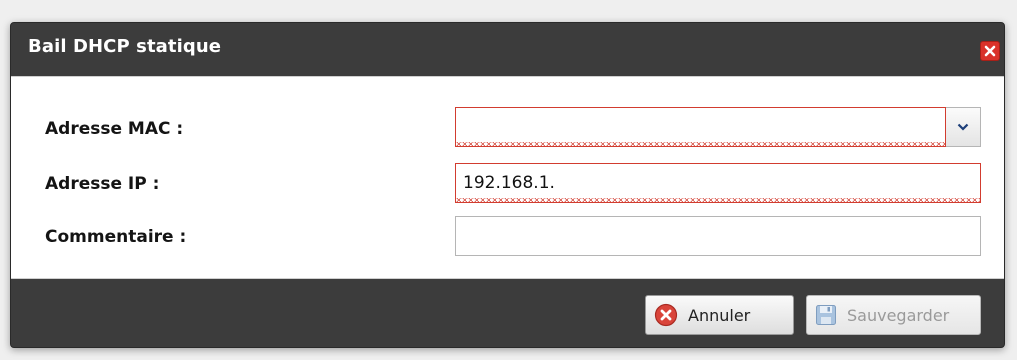 Image resolution: width=1017 pixels, height=360 pixels. What do you see at coordinates (826, 315) in the screenshot?
I see `save-icon` at bounding box center [826, 315].